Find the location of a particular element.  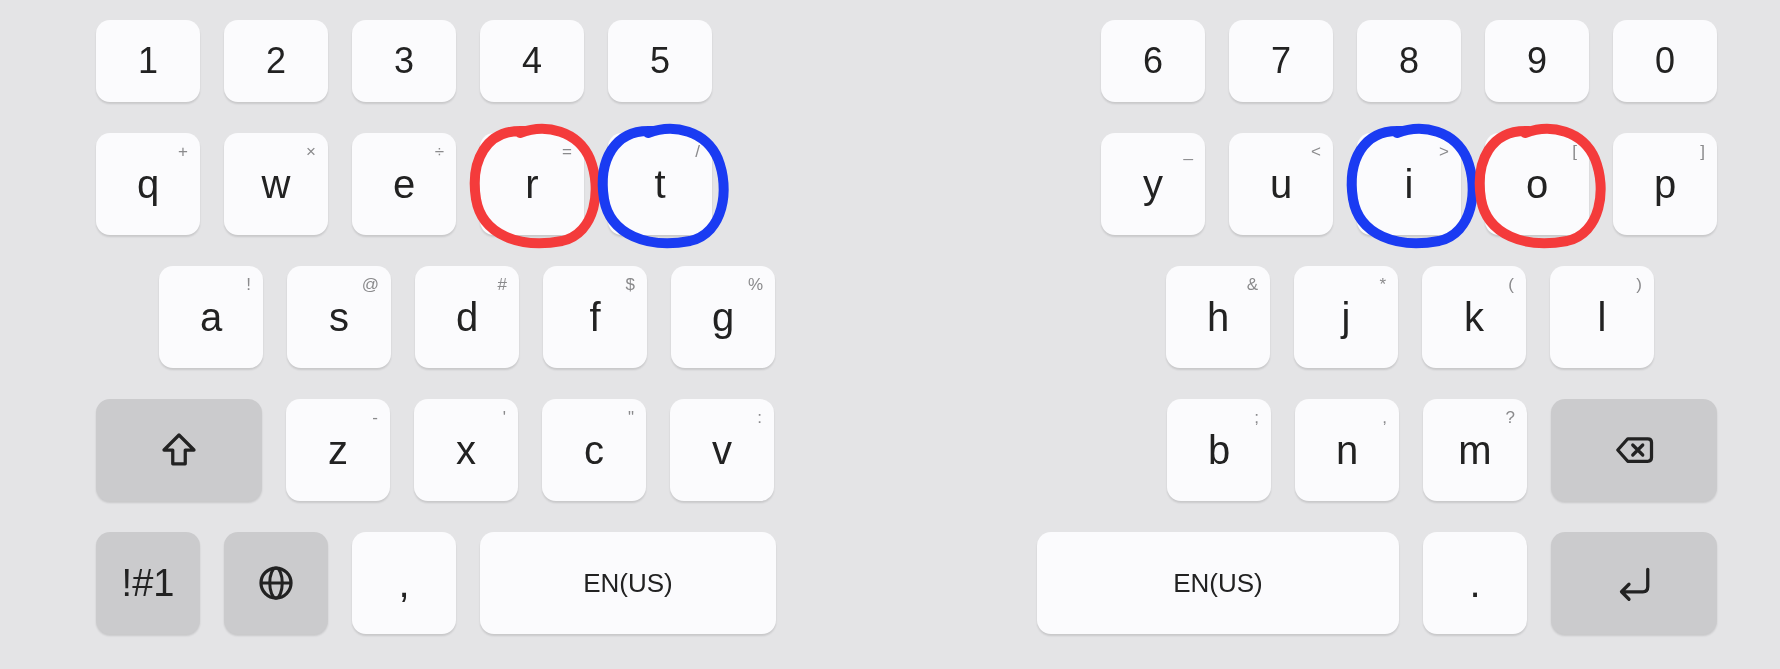

key-hint: $ is located at coordinates (630, 284).